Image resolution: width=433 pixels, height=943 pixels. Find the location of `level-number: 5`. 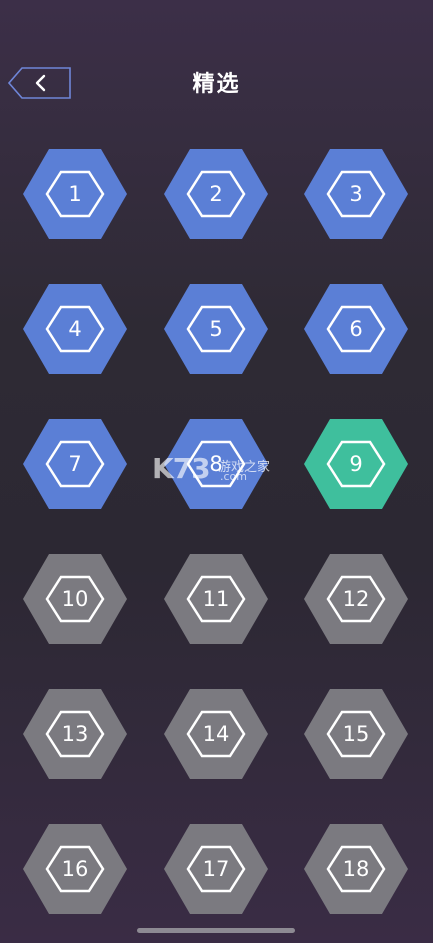

level-number: 5 is located at coordinates (216, 329).